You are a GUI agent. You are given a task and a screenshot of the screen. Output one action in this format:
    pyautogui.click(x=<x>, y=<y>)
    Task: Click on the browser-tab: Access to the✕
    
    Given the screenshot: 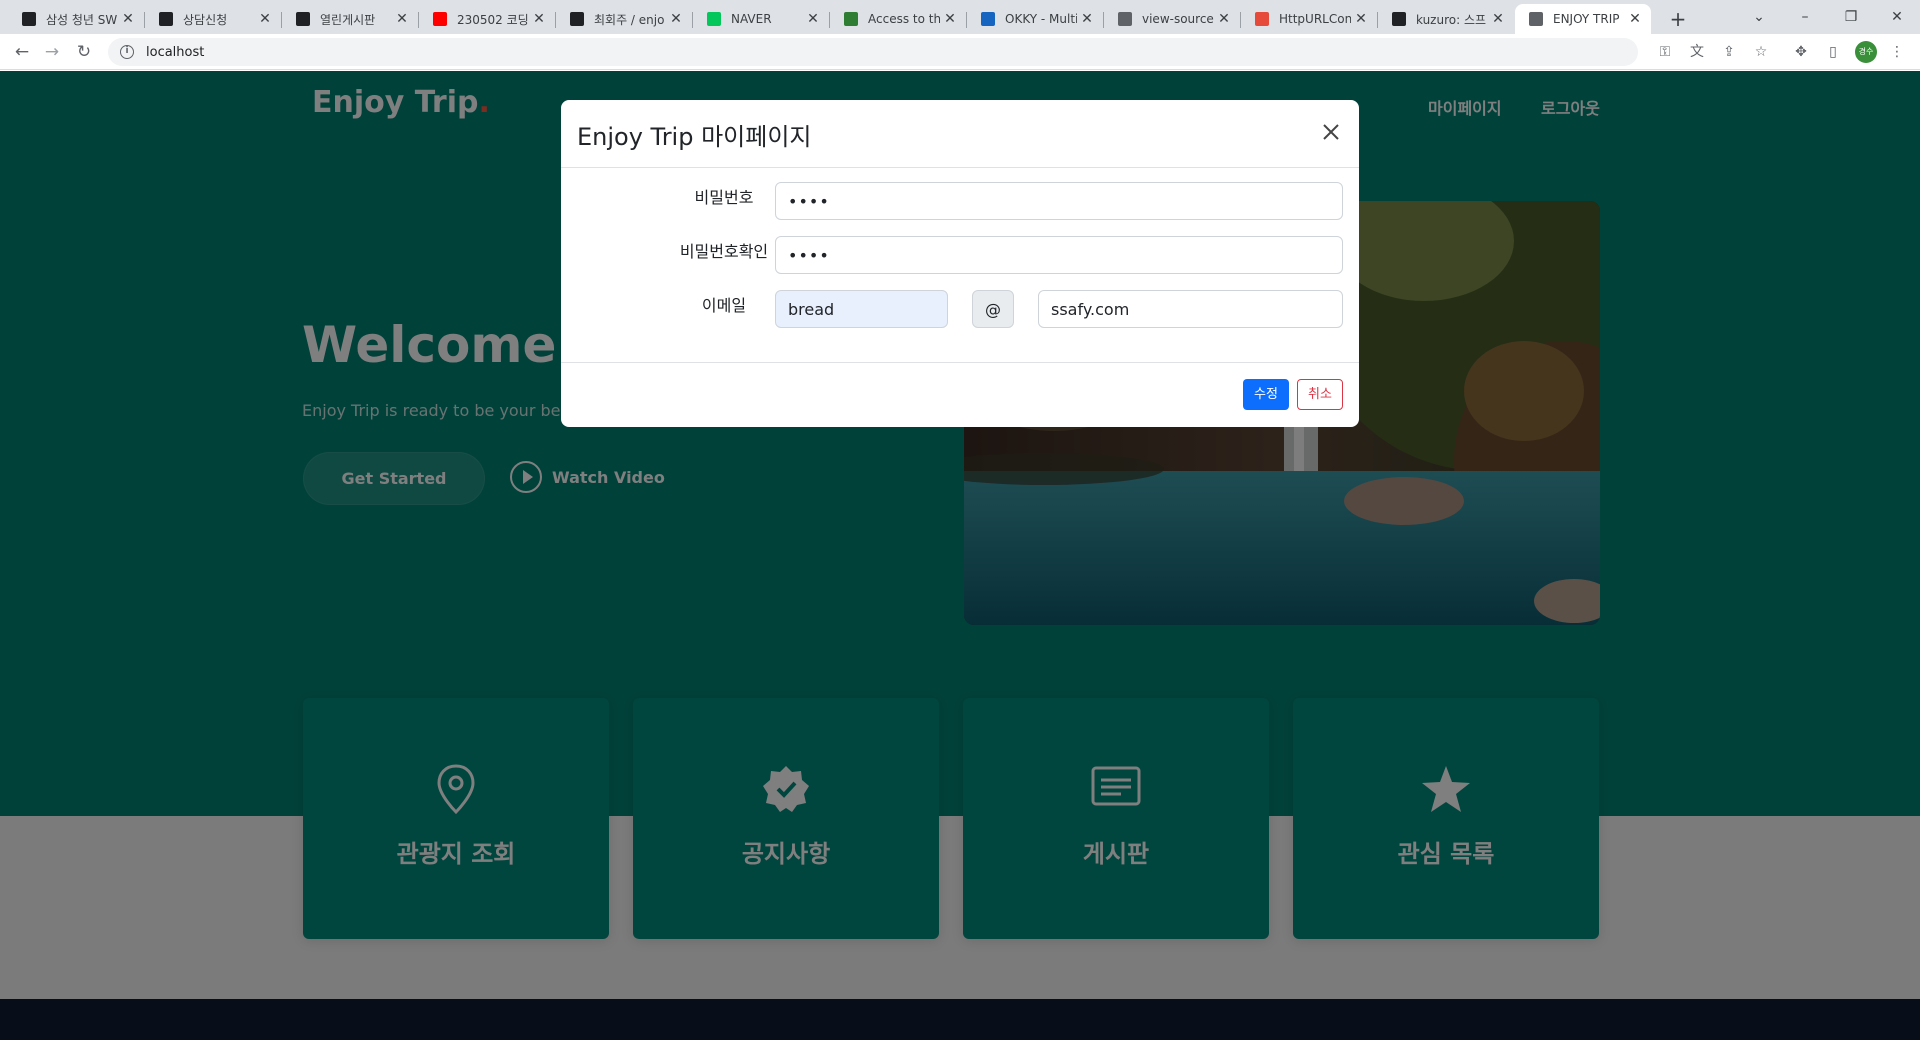 What is the action you would take?
    pyautogui.click(x=898, y=19)
    